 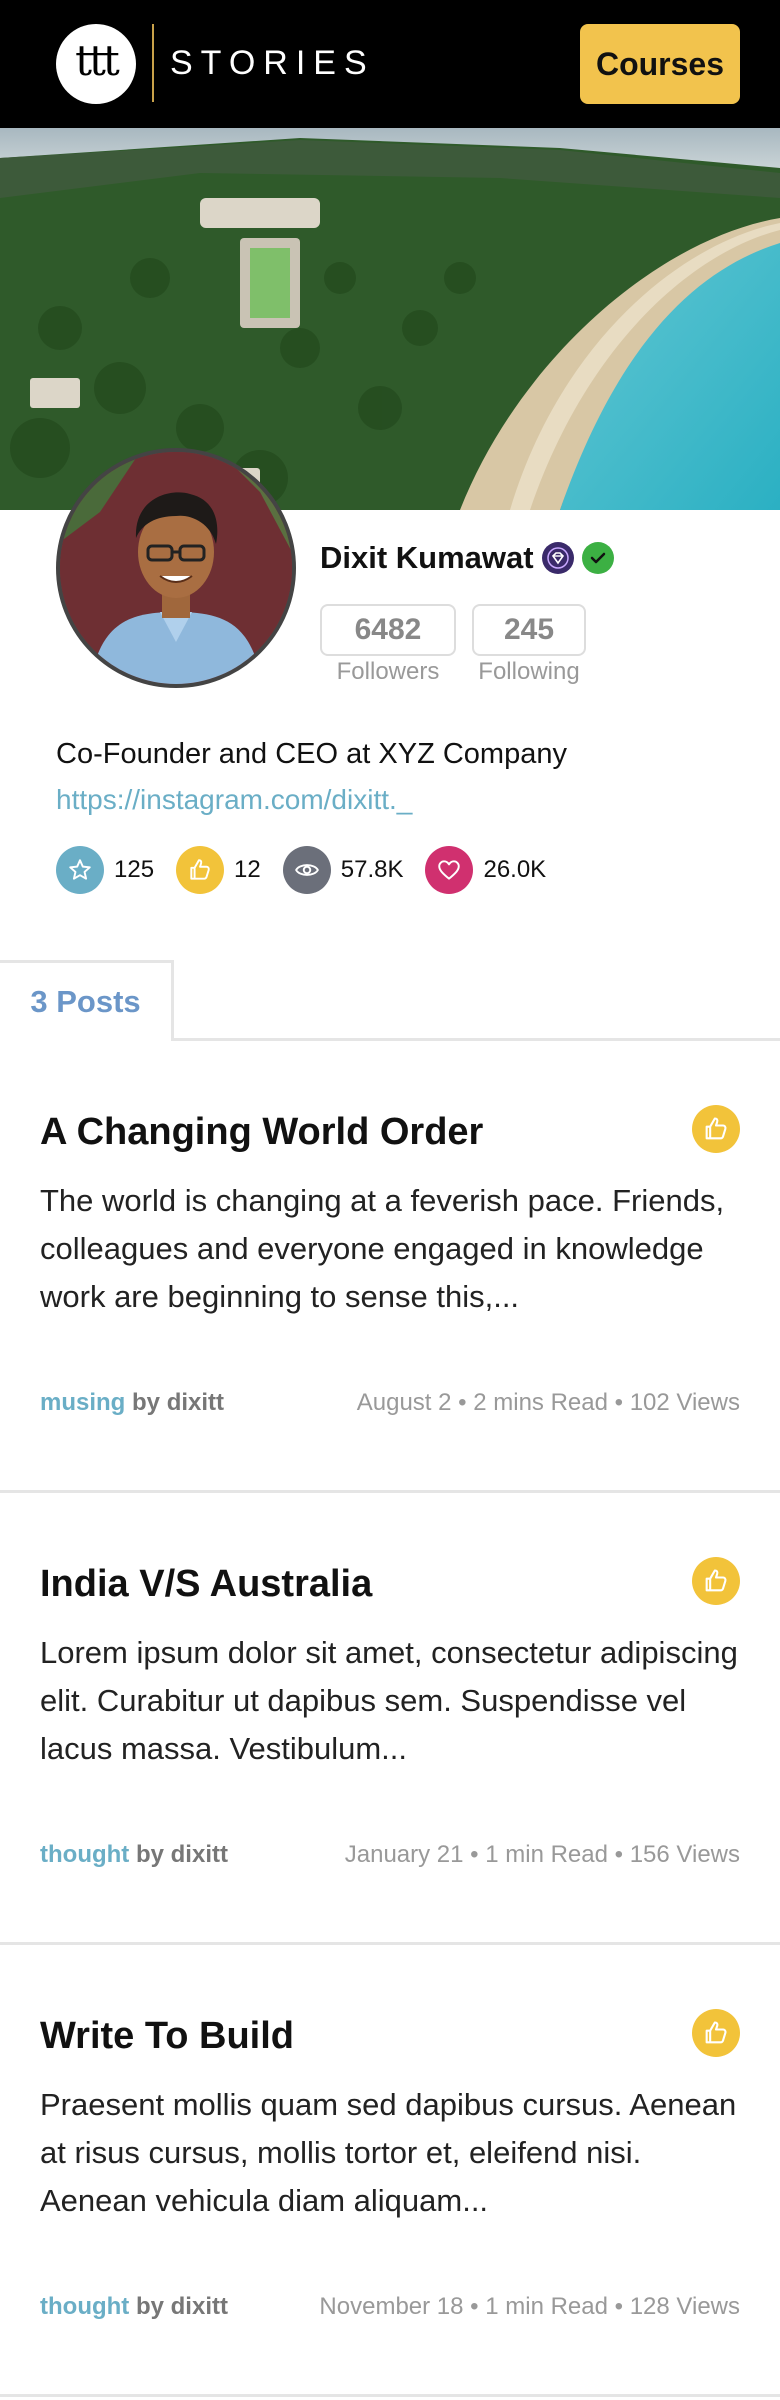 I want to click on post-title: India V/S Australia, so click(x=206, y=1584).